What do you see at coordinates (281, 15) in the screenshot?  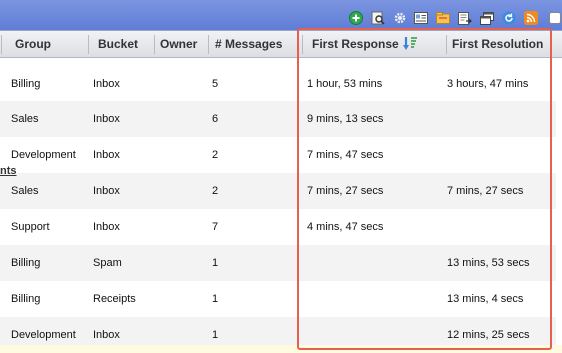 I see `toolbar` at bounding box center [281, 15].